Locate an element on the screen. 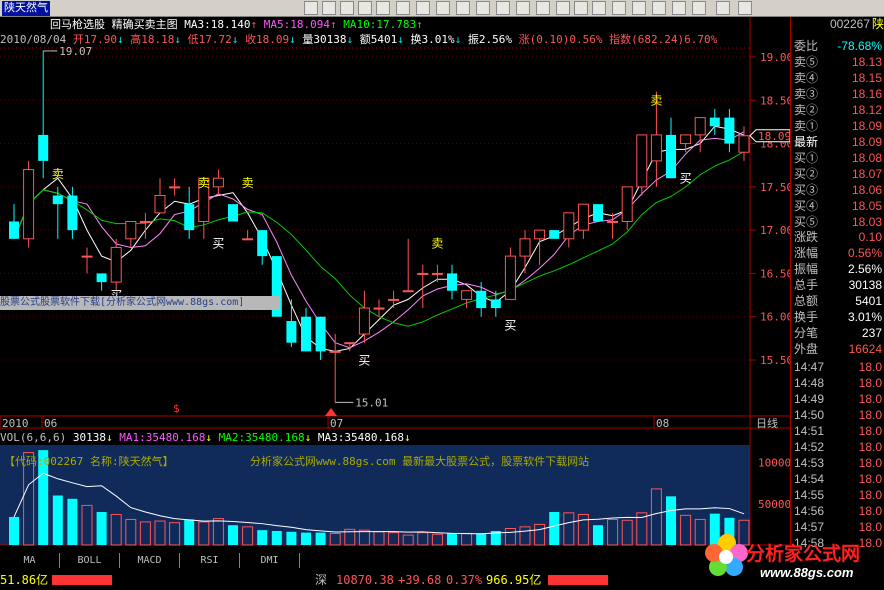 The image size is (884, 590). left-bar-chart is located at coordinates (82, 580).